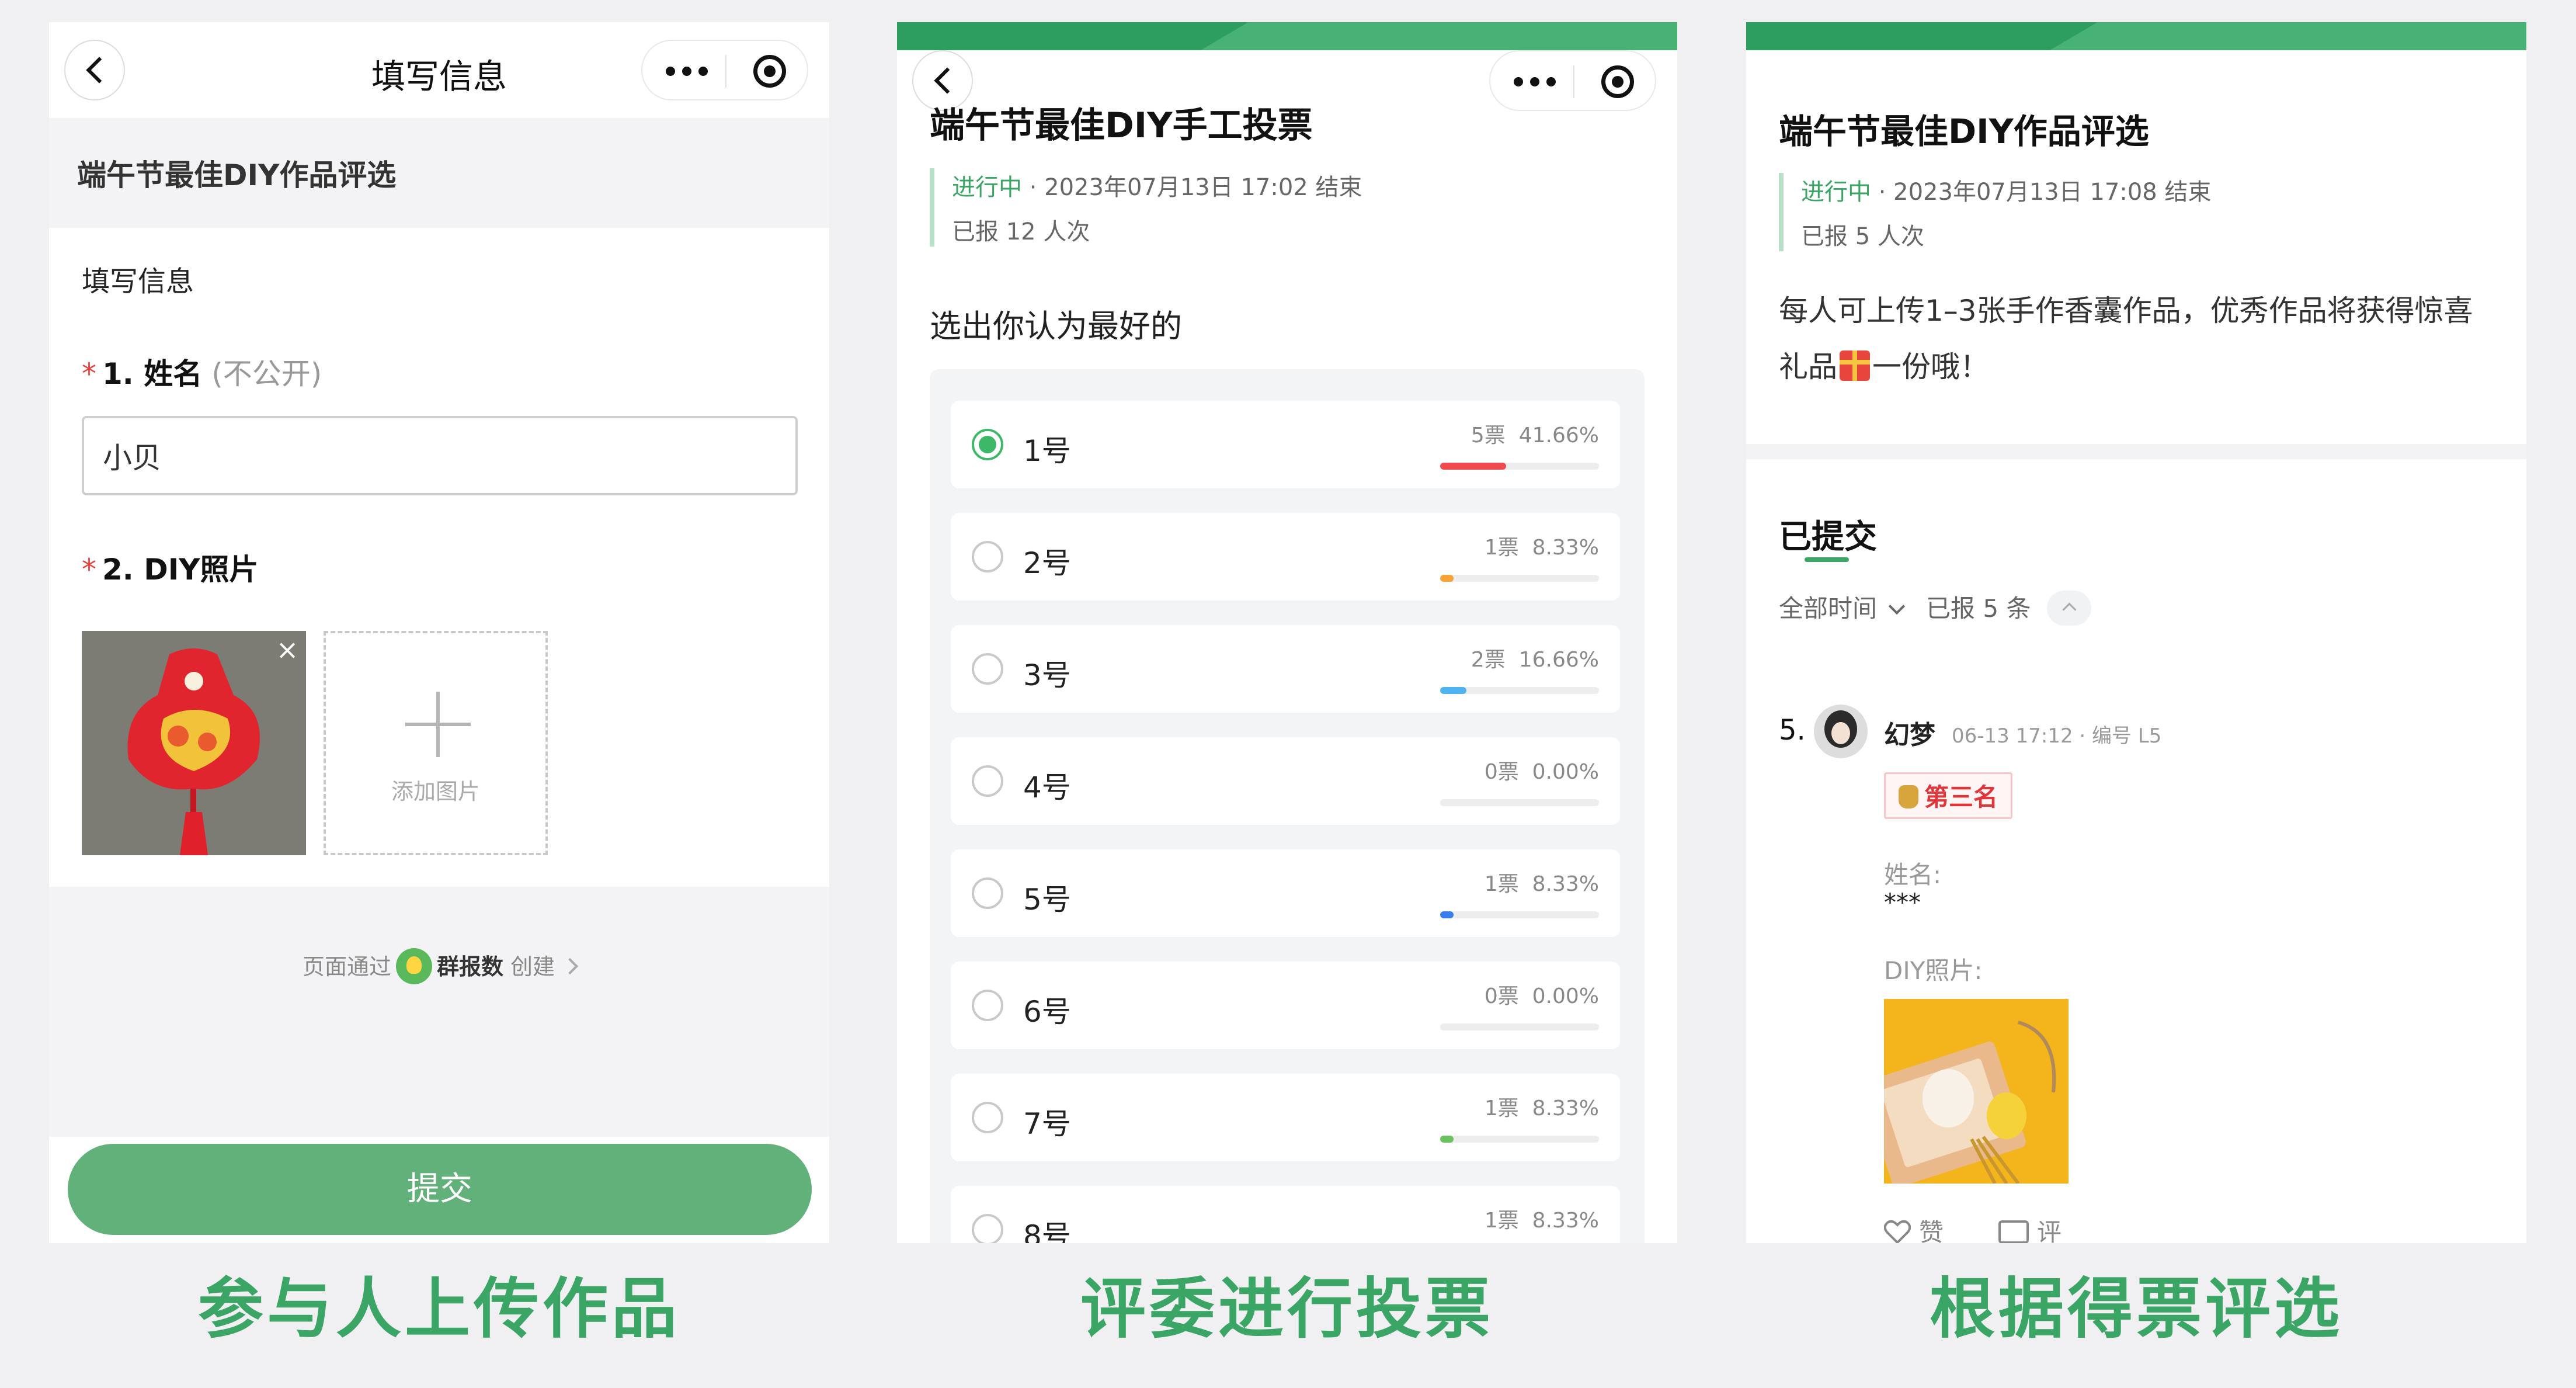  I want to click on comment-button: 评, so click(2030, 1228).